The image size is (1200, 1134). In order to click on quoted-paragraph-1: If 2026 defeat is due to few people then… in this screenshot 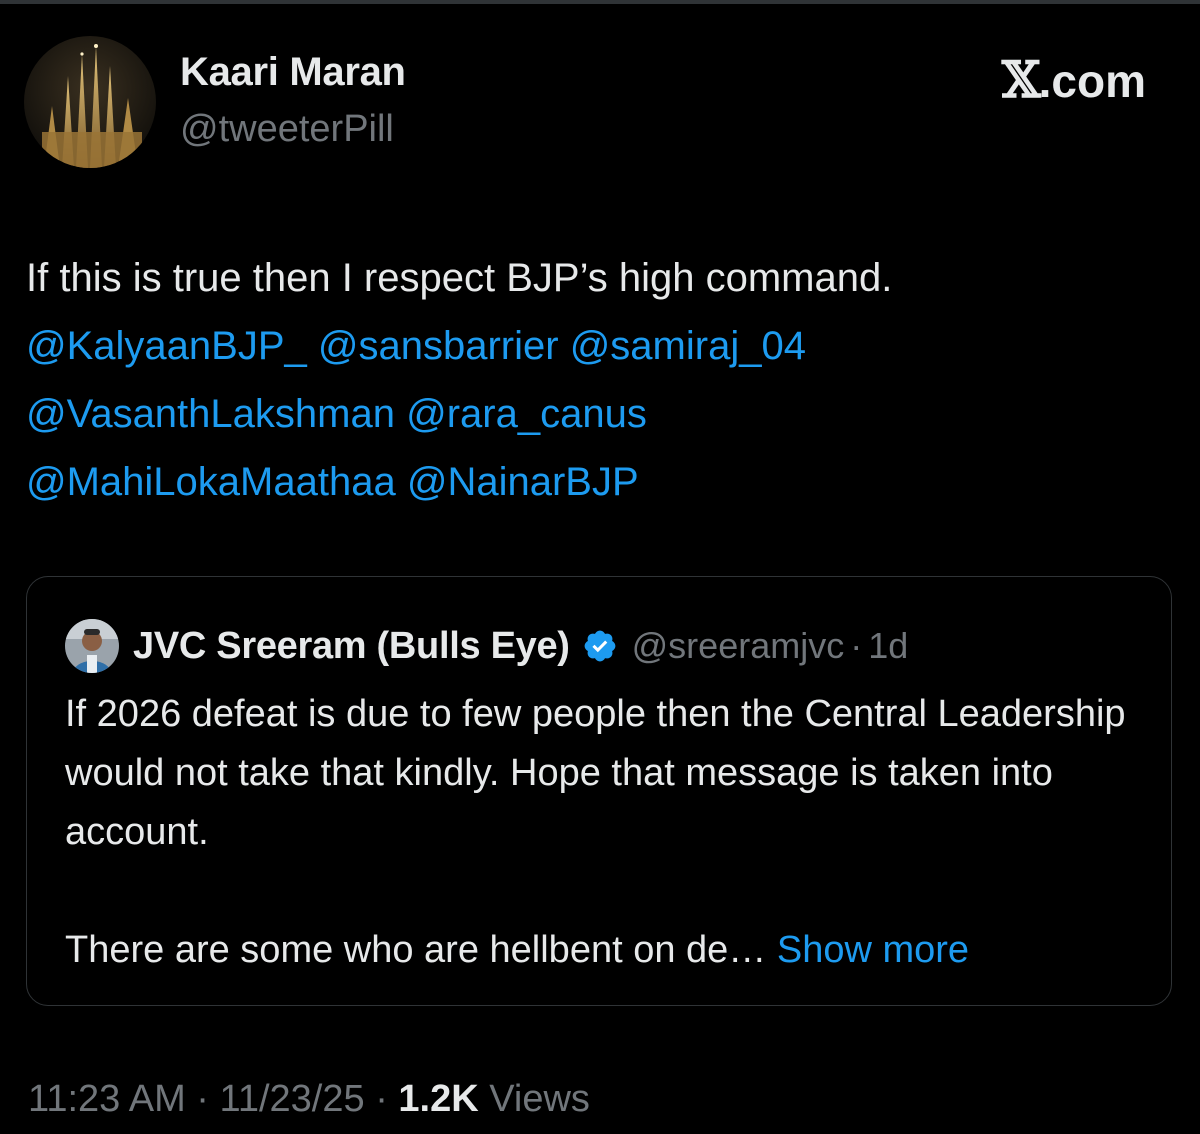, I will do `click(595, 773)`.